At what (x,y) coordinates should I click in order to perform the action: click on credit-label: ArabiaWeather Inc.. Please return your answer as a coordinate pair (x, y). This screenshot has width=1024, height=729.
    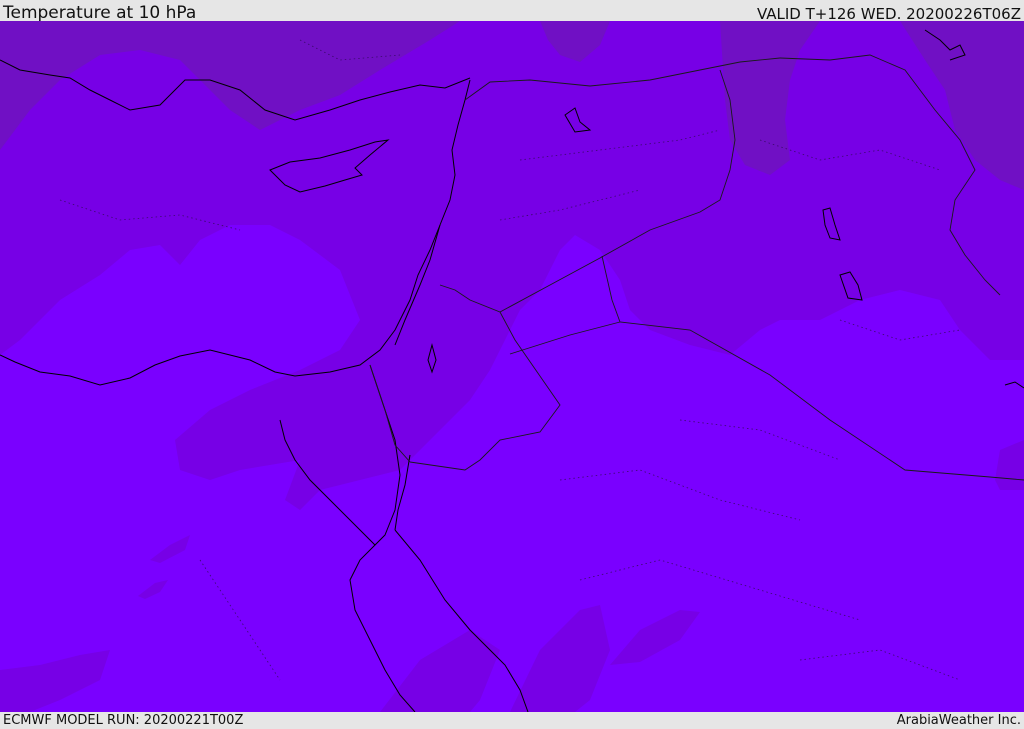
    Looking at the image, I should click on (958, 720).